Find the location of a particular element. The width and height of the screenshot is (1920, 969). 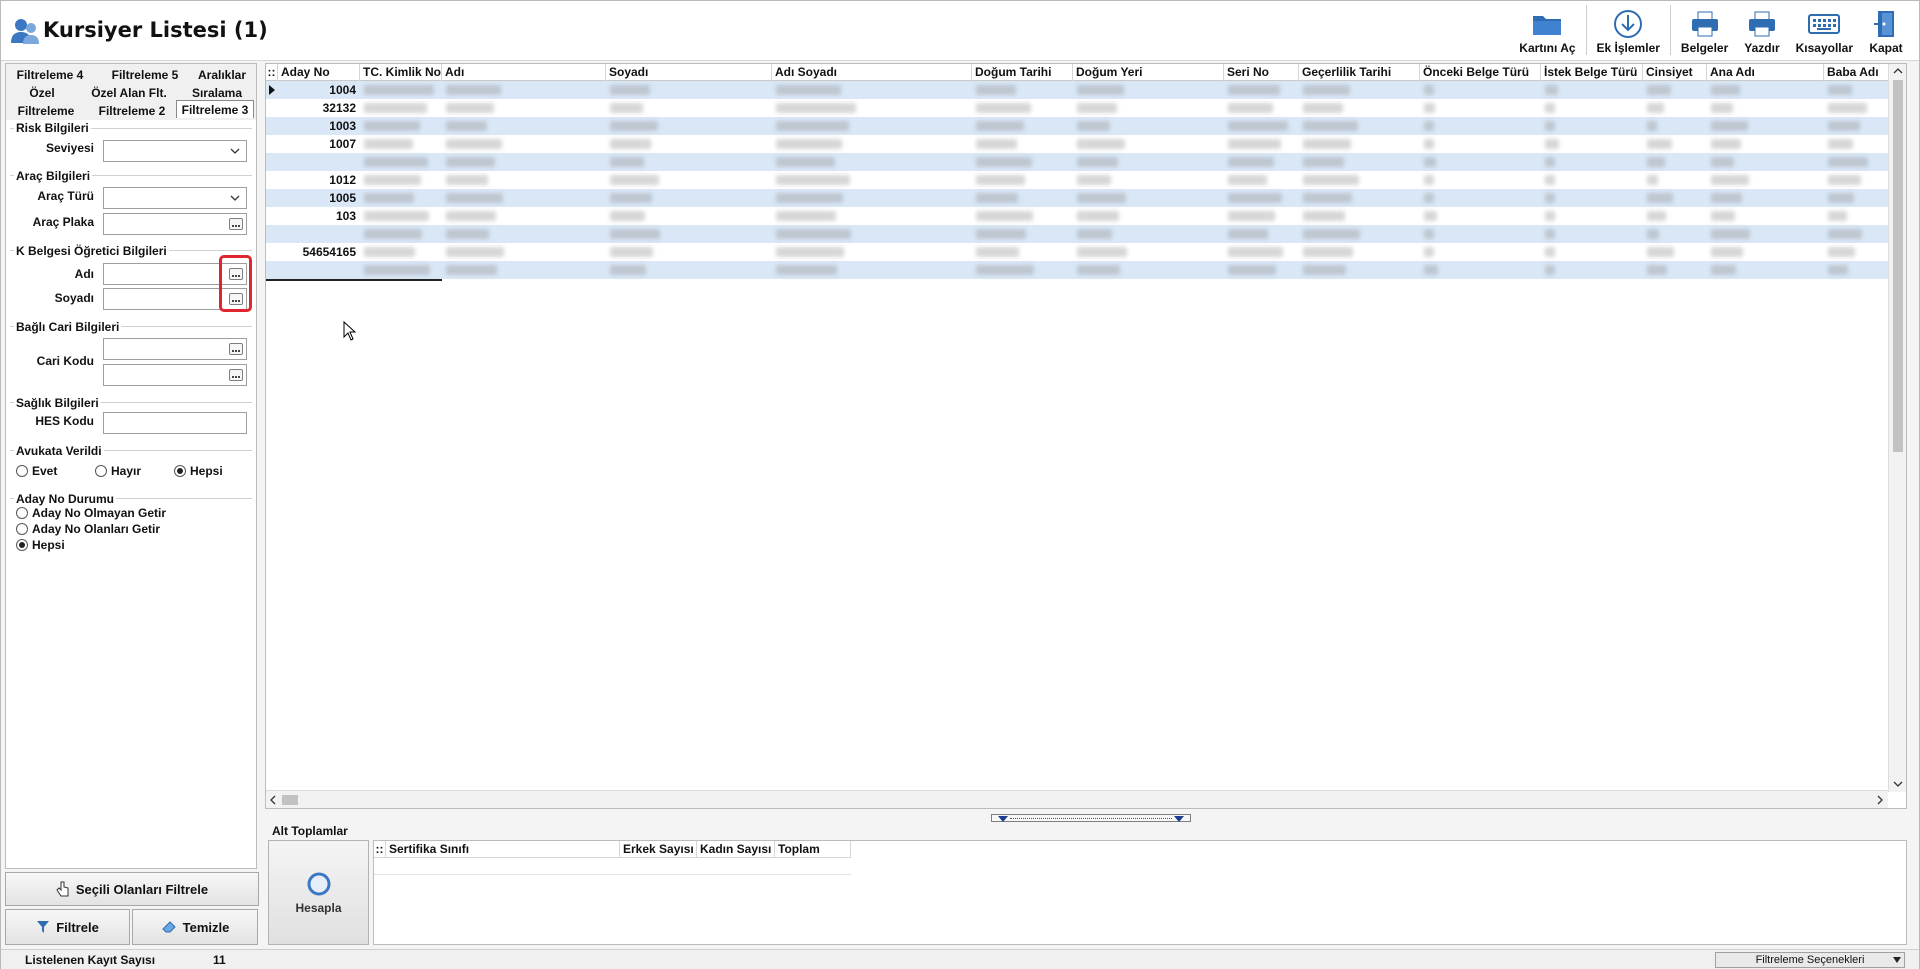

hes-code-input is located at coordinates (175, 423).